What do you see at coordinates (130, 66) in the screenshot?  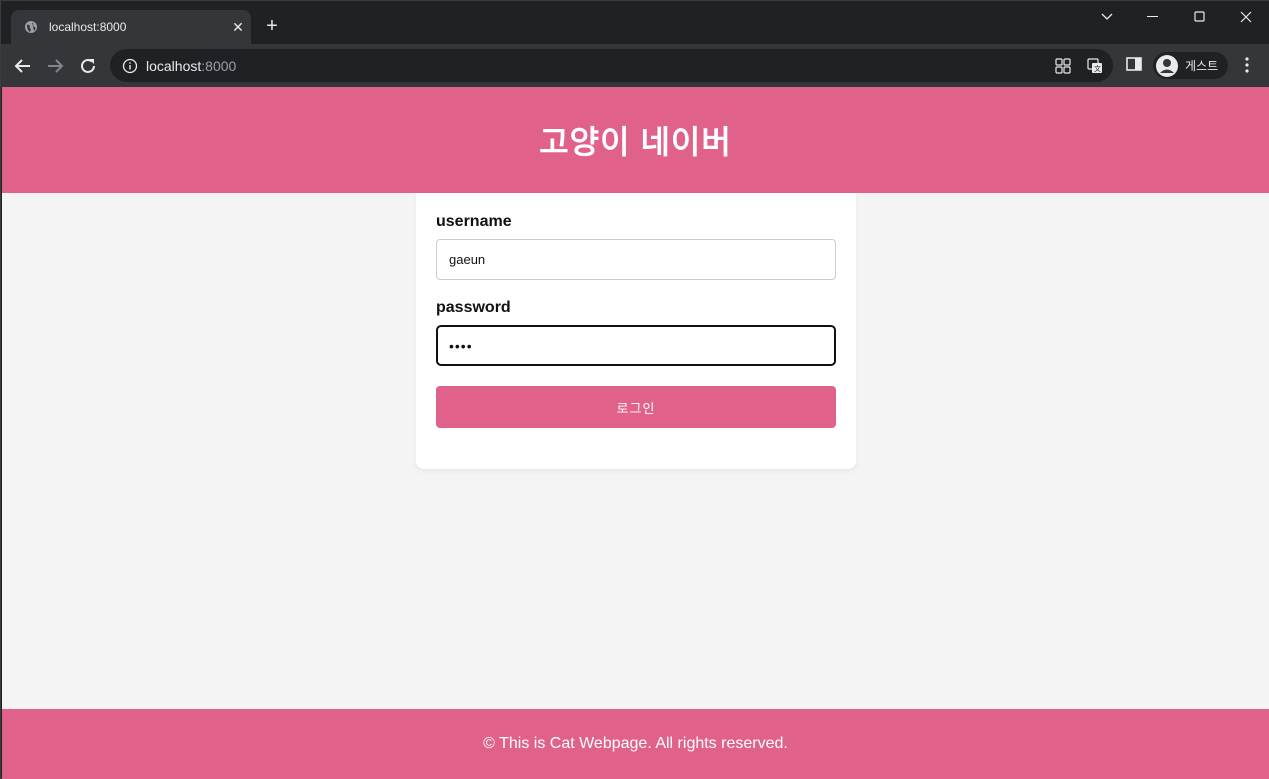 I see `info-icon` at bounding box center [130, 66].